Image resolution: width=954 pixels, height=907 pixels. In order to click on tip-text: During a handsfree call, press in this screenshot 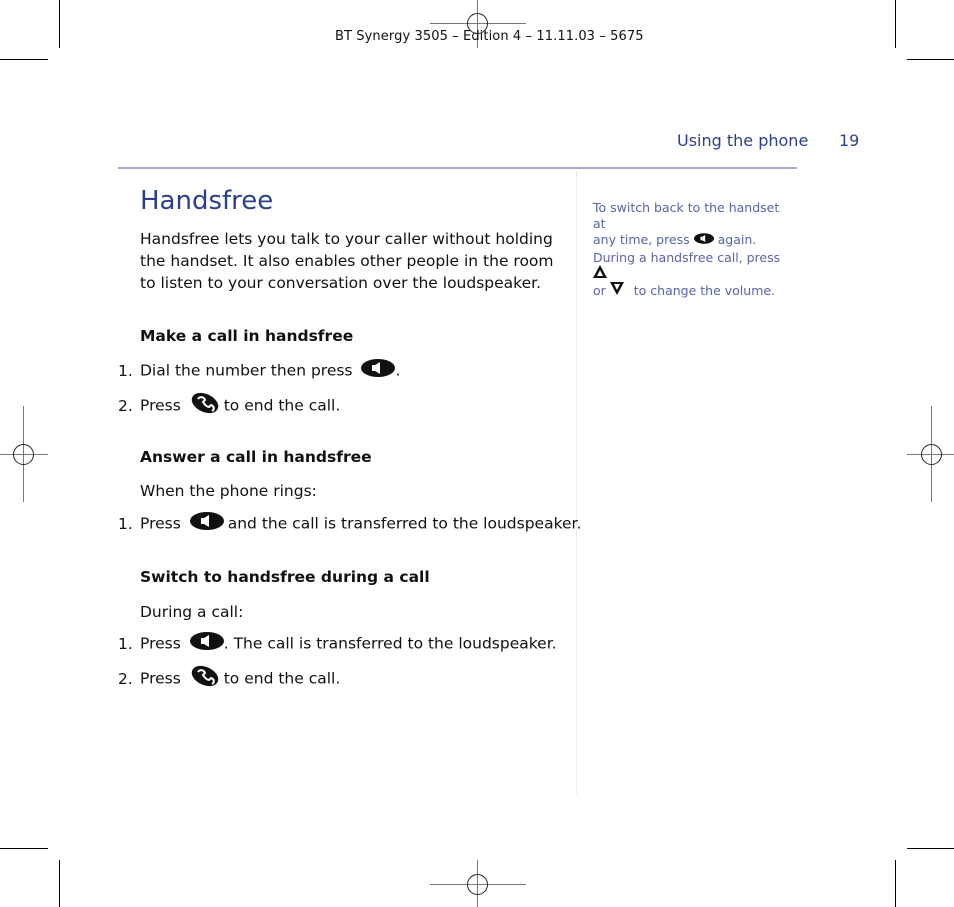, I will do `click(687, 257)`.